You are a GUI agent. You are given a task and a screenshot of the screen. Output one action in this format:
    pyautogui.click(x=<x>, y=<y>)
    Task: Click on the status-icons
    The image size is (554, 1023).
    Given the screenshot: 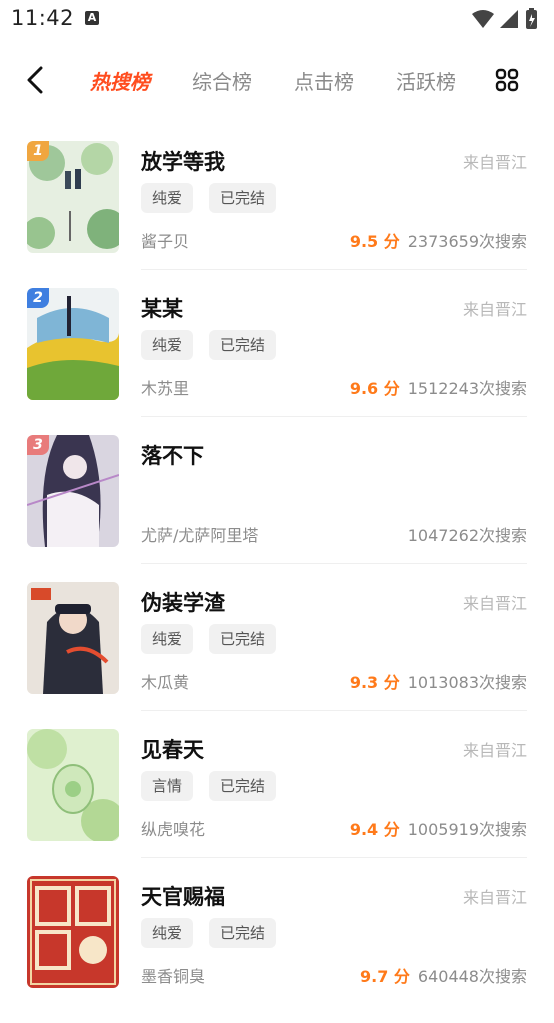 What is the action you would take?
    pyautogui.click(x=504, y=18)
    